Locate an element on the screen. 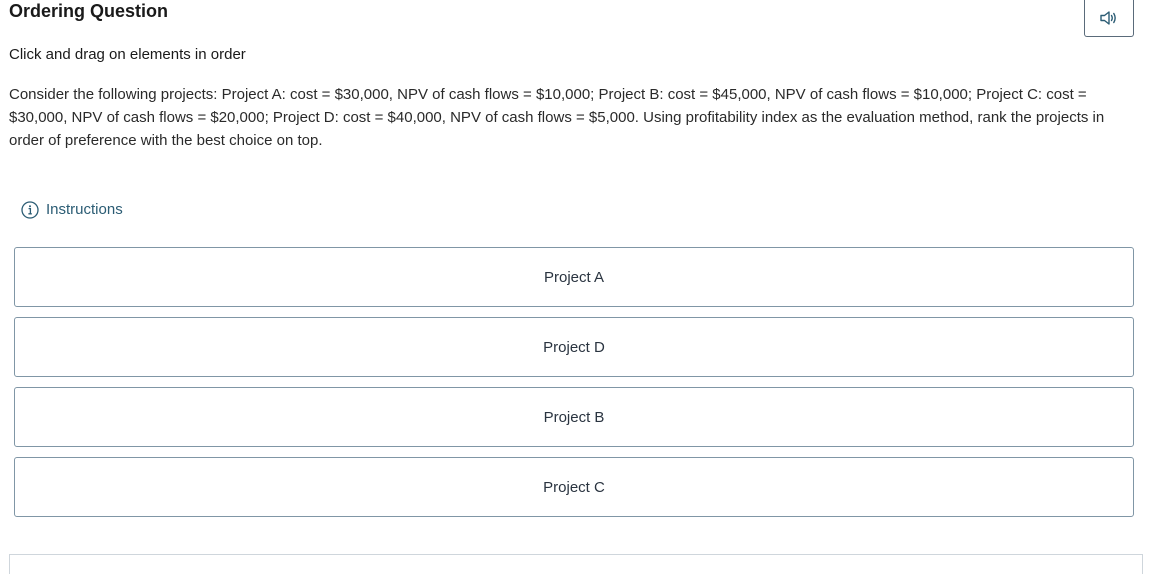  instructions-link: Instructions is located at coordinates (72, 210).